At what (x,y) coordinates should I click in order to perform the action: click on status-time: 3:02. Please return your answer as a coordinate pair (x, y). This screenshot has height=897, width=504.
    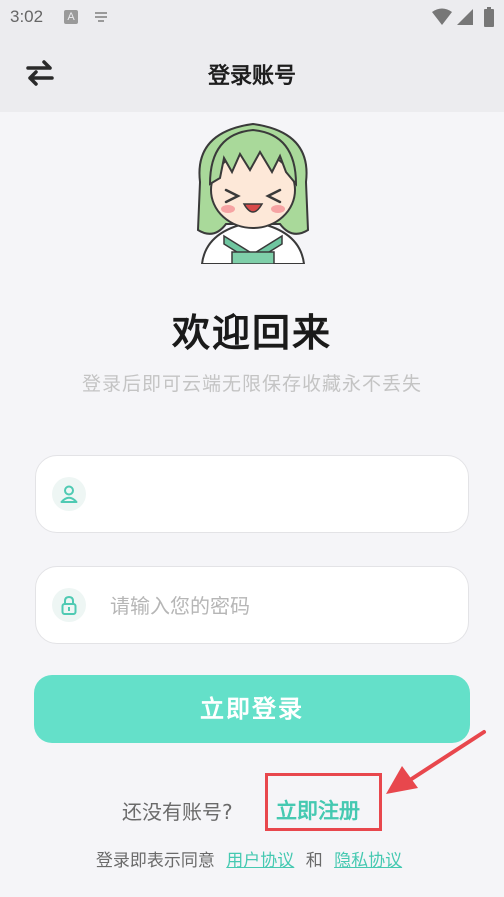
    Looking at the image, I should click on (27, 16).